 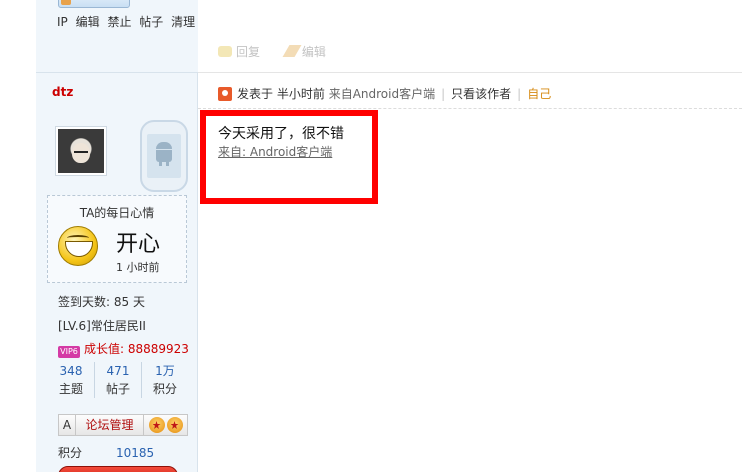 What do you see at coordinates (62, 92) in the screenshot?
I see `username: dtz` at bounding box center [62, 92].